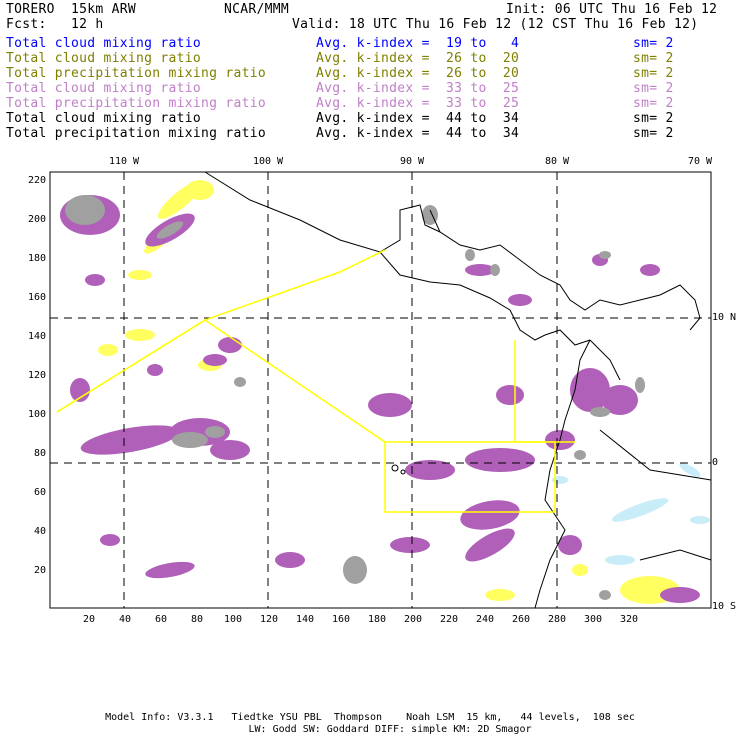 The width and height of the screenshot is (740, 740). Describe the element at coordinates (36, 219) in the screenshot. I see `y-tick-label: 200` at that location.